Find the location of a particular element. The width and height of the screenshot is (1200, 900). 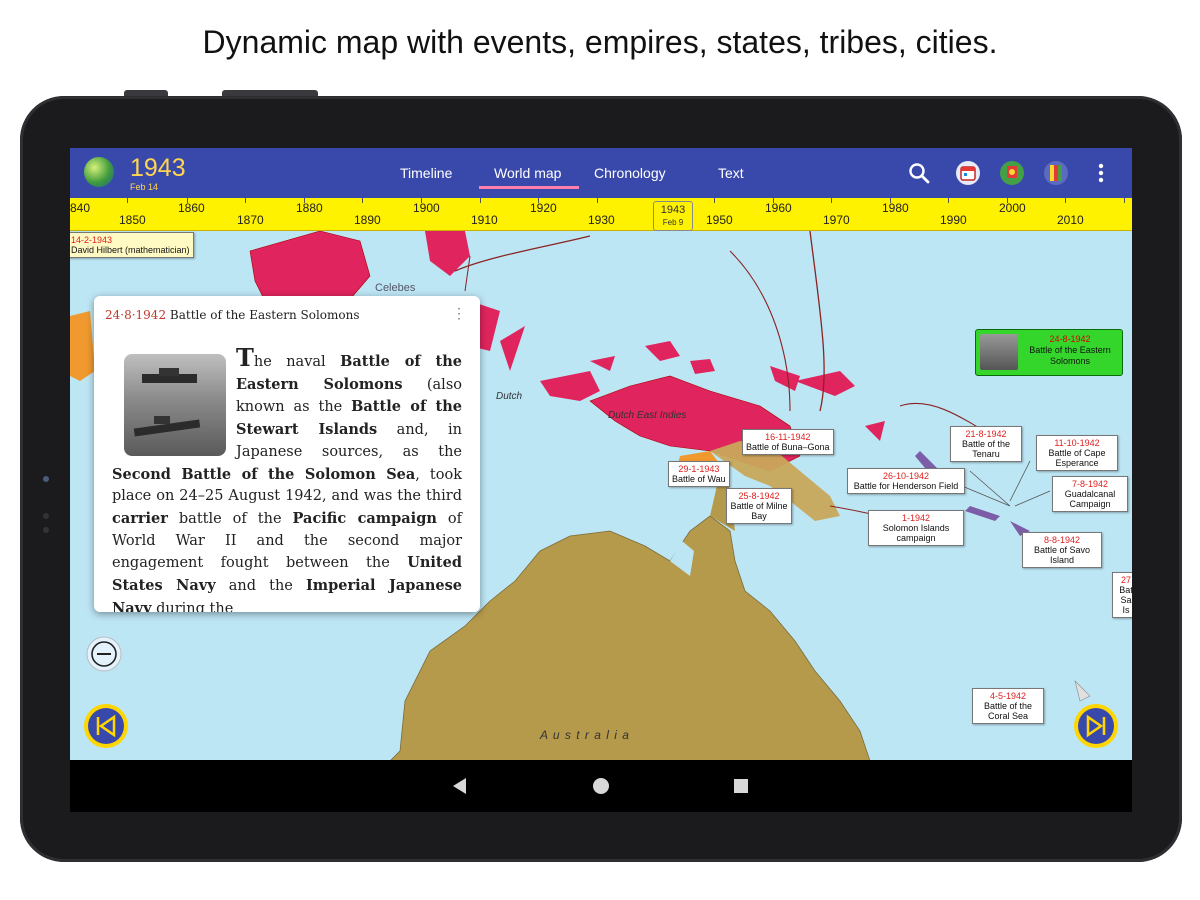

event-date: 26-10-1942 is located at coordinates (906, 476).